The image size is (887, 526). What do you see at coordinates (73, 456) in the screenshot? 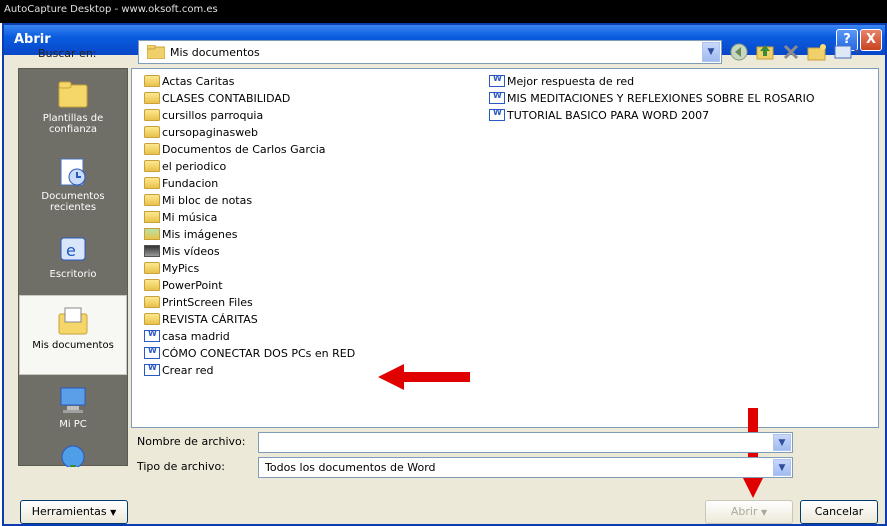
I see `network-places-icon` at bounding box center [73, 456].